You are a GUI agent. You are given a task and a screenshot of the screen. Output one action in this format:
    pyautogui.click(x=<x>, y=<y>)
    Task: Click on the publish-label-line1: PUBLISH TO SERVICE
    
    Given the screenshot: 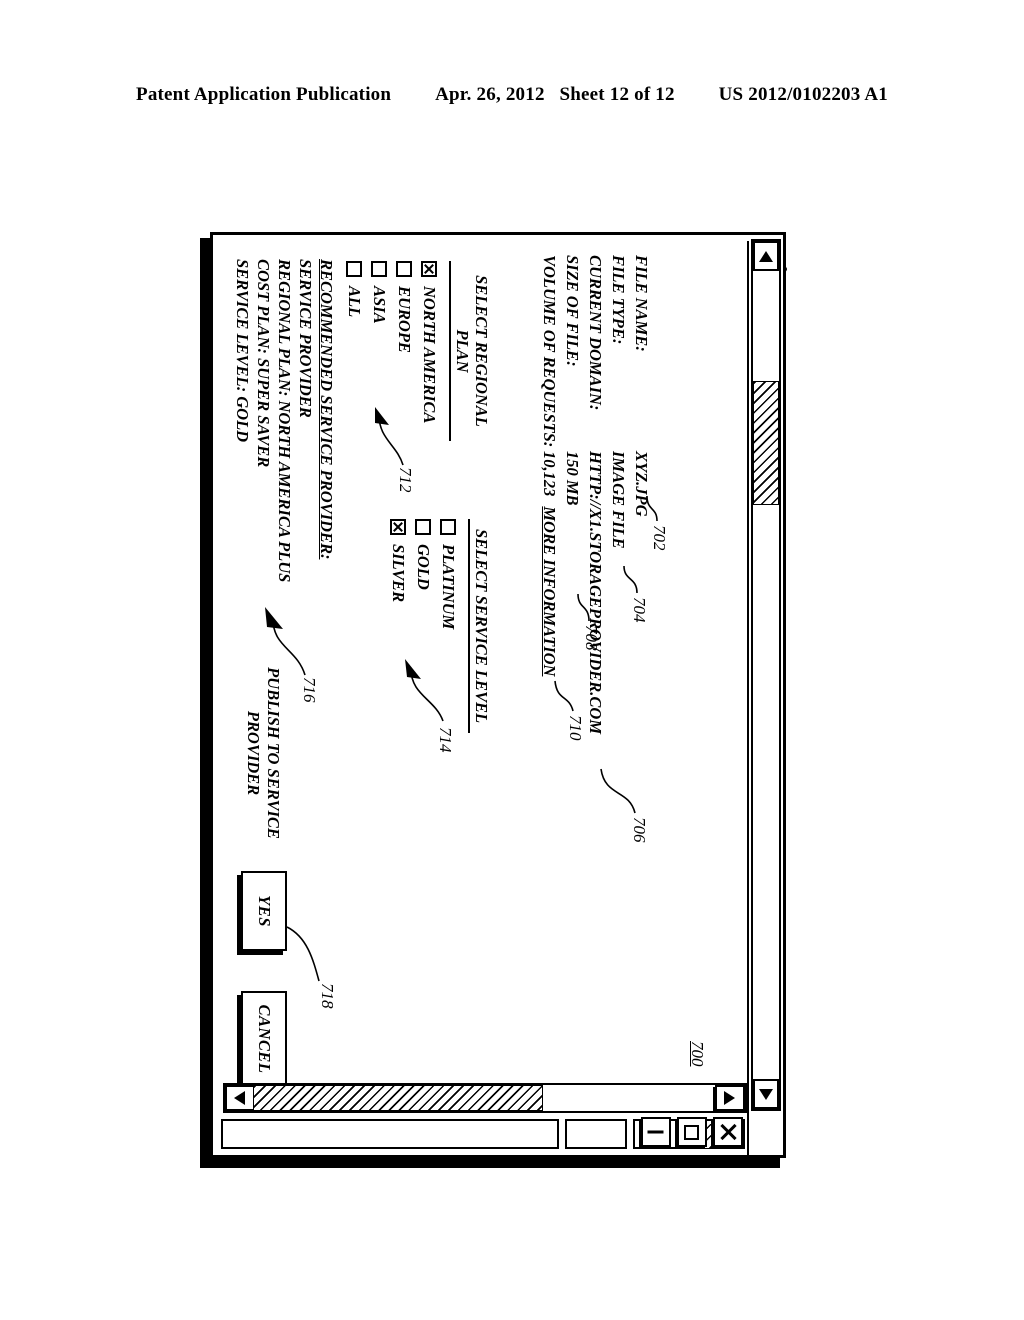 What is the action you would take?
    pyautogui.click(x=273, y=753)
    